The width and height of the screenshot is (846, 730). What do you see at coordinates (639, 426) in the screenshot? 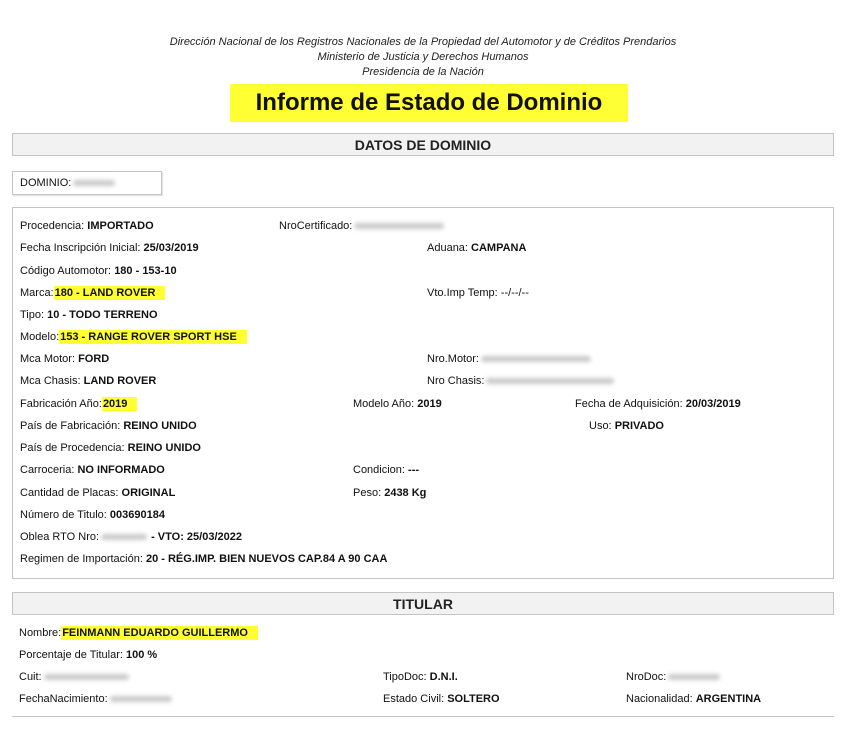
I see `uso-value: PRIVADO` at bounding box center [639, 426].